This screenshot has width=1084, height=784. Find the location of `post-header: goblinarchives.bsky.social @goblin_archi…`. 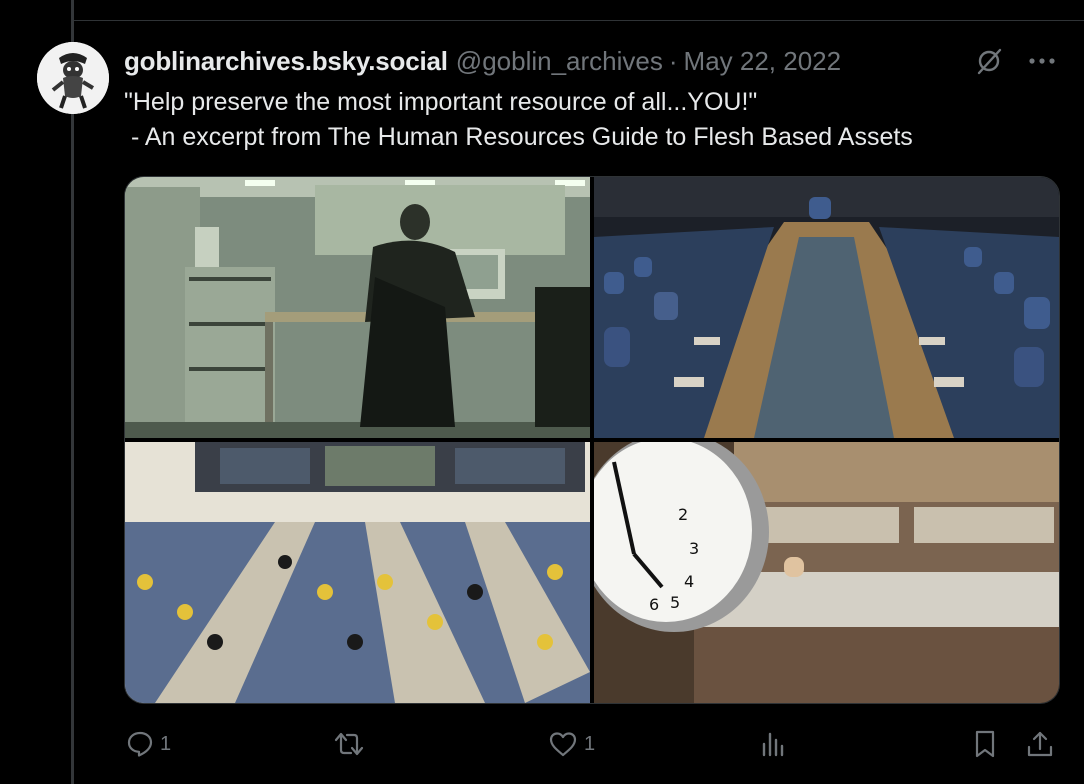

post-header: goblinarchives.bsky.social @goblin_archi… is located at coordinates (482, 61).